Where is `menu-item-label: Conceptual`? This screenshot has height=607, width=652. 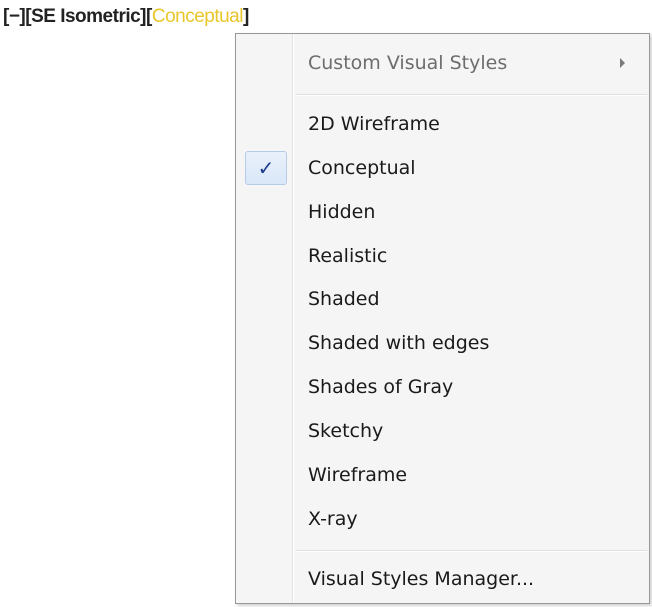 menu-item-label: Conceptual is located at coordinates (362, 168).